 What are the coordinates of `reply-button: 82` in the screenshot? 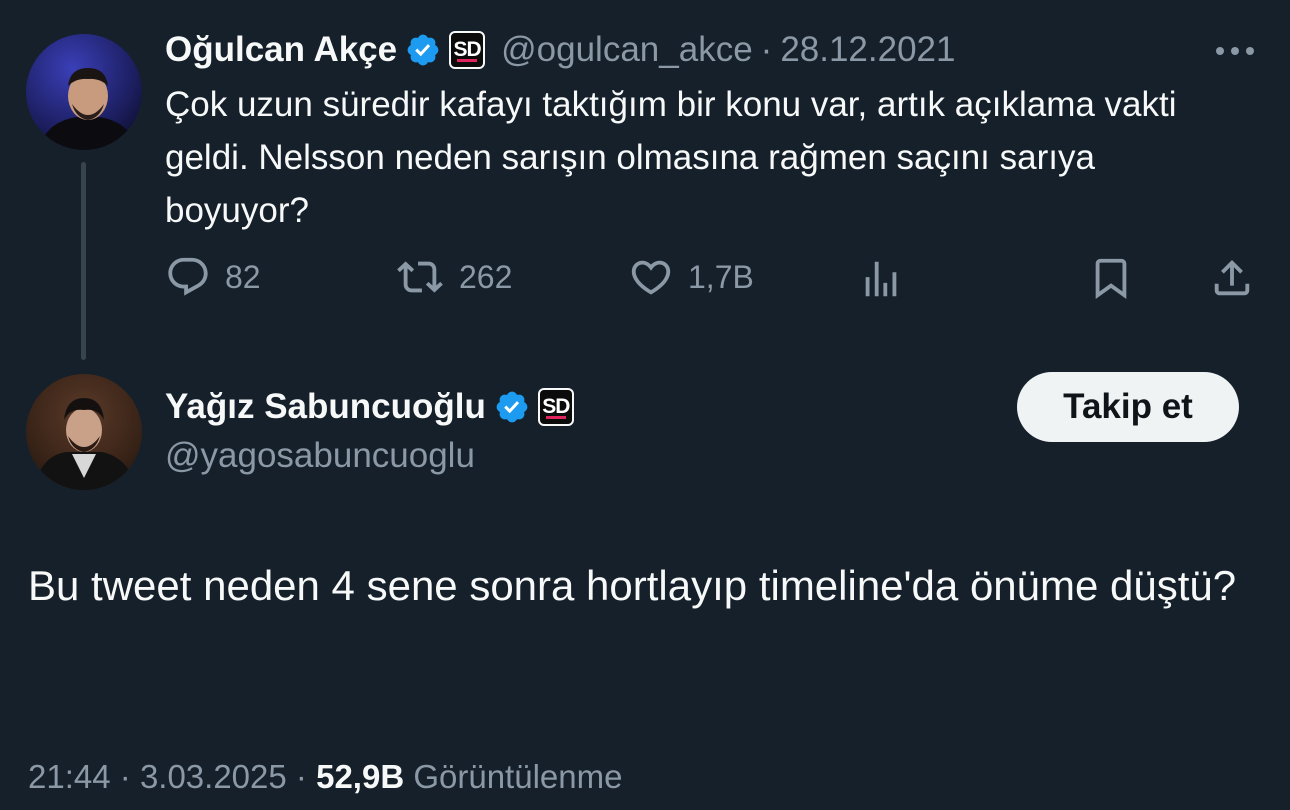 It's located at (213, 277).